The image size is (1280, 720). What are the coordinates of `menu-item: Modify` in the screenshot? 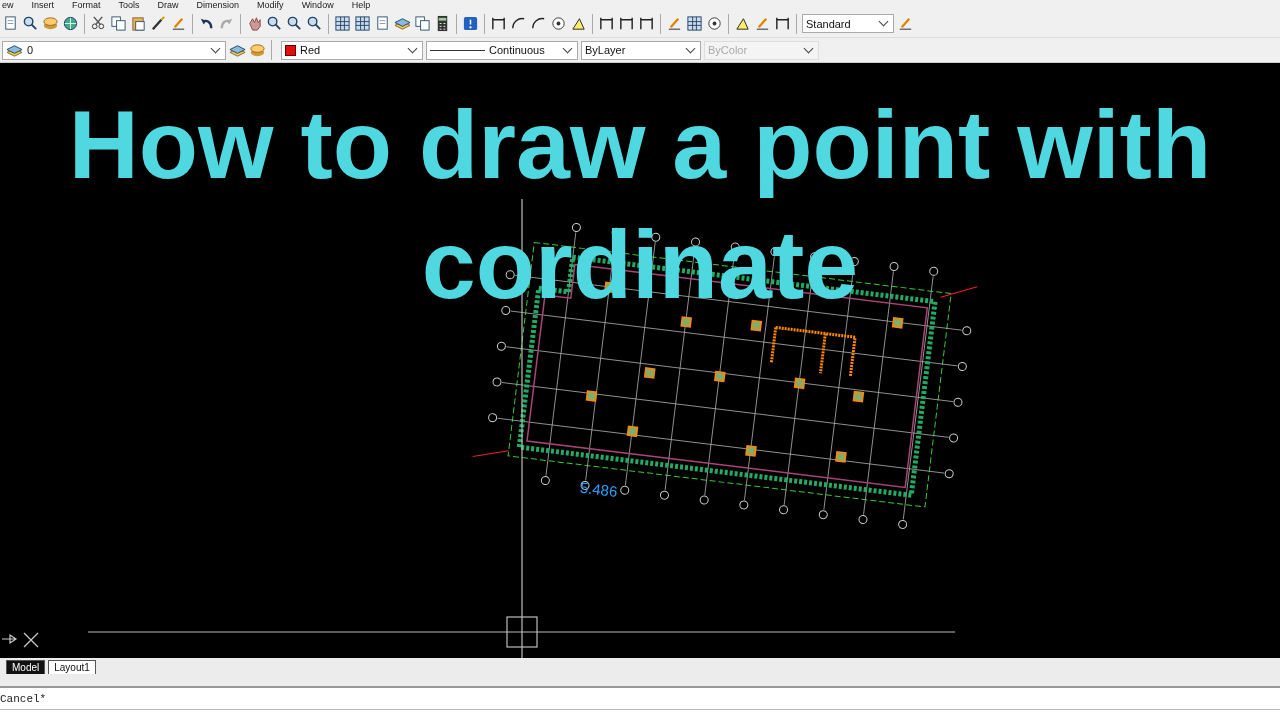 It's located at (270, 5).